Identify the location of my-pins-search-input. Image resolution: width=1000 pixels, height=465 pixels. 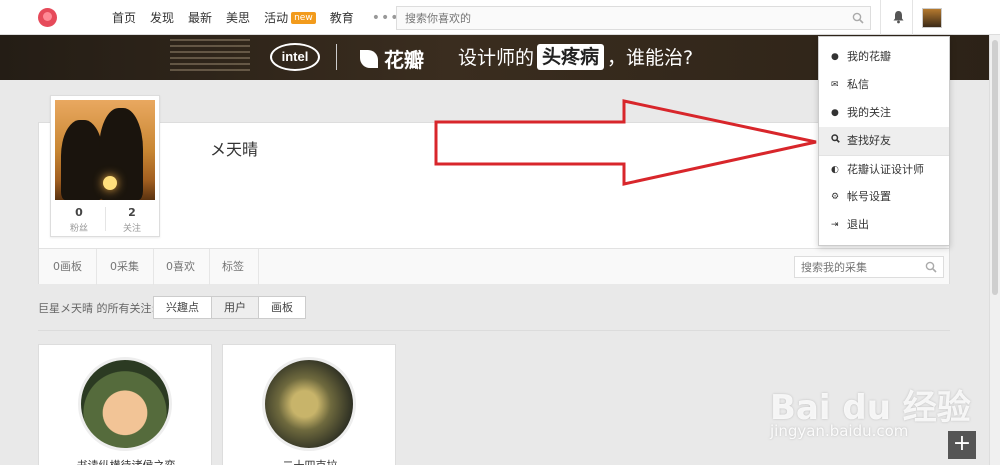
(855, 267).